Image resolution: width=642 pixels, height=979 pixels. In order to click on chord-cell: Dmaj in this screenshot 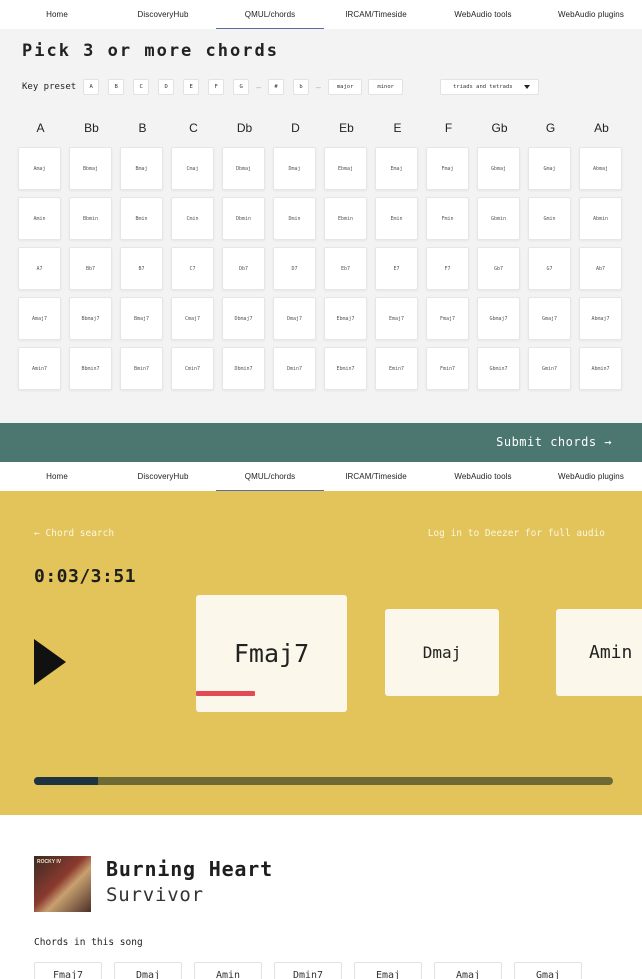, I will do `click(294, 168)`.